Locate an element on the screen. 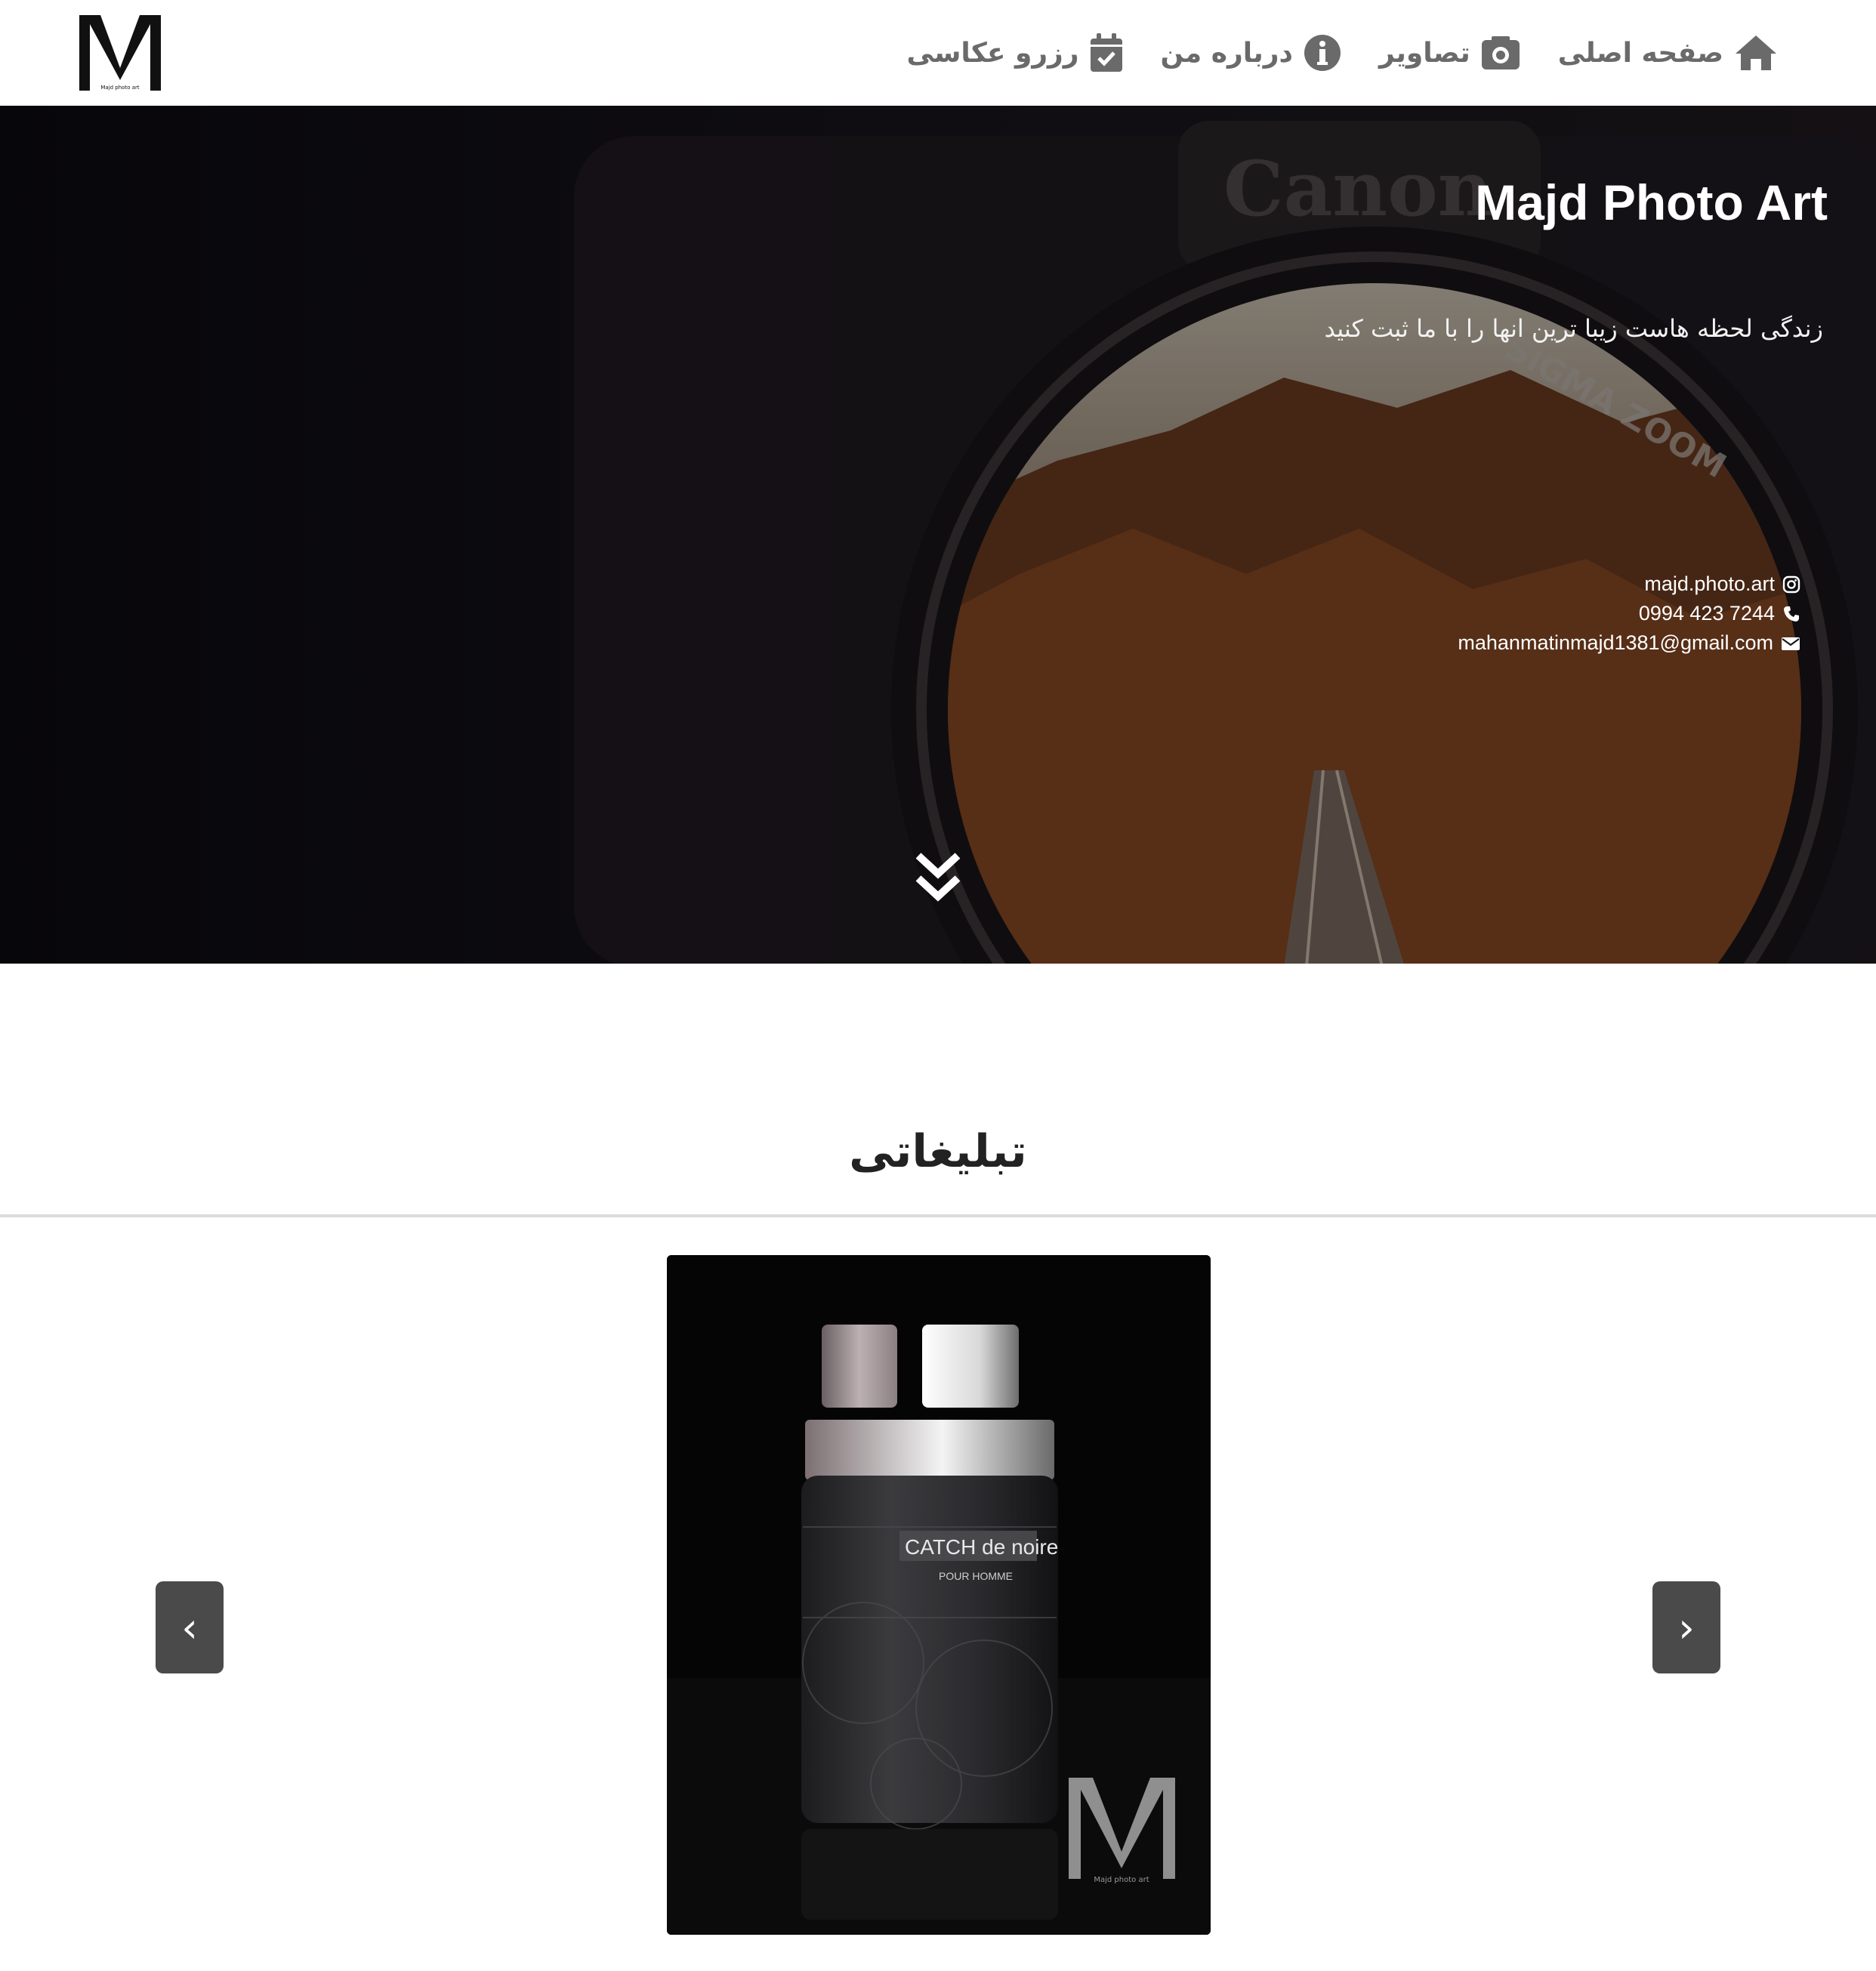 The image size is (1876, 1971). product-name: CATCH de noire is located at coordinates (981, 1547).